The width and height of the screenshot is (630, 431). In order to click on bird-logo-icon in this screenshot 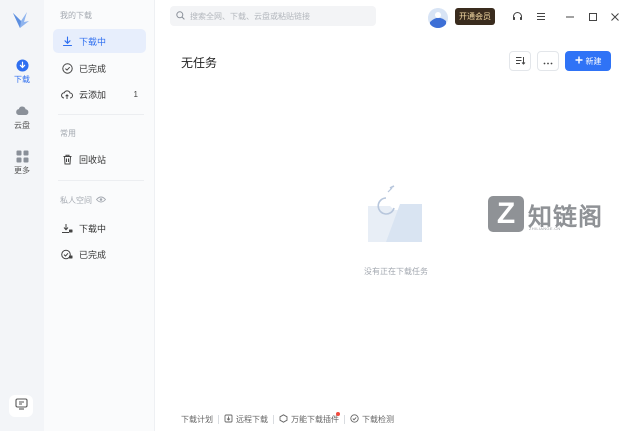, I will do `click(21, 20)`.